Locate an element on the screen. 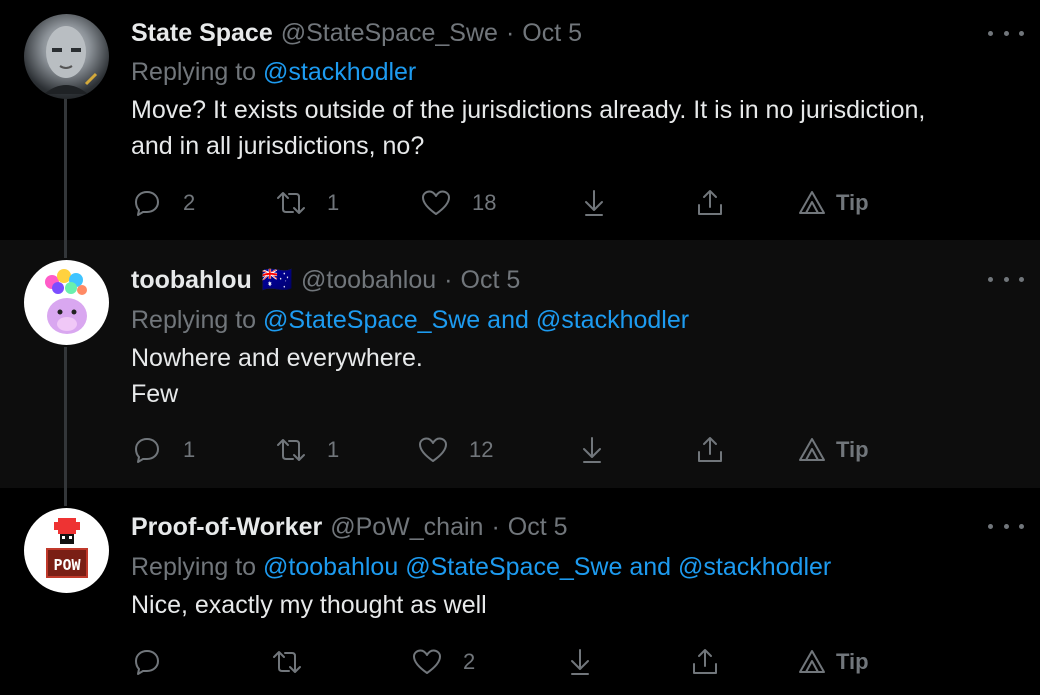  reply-button is located at coordinates (157, 662).